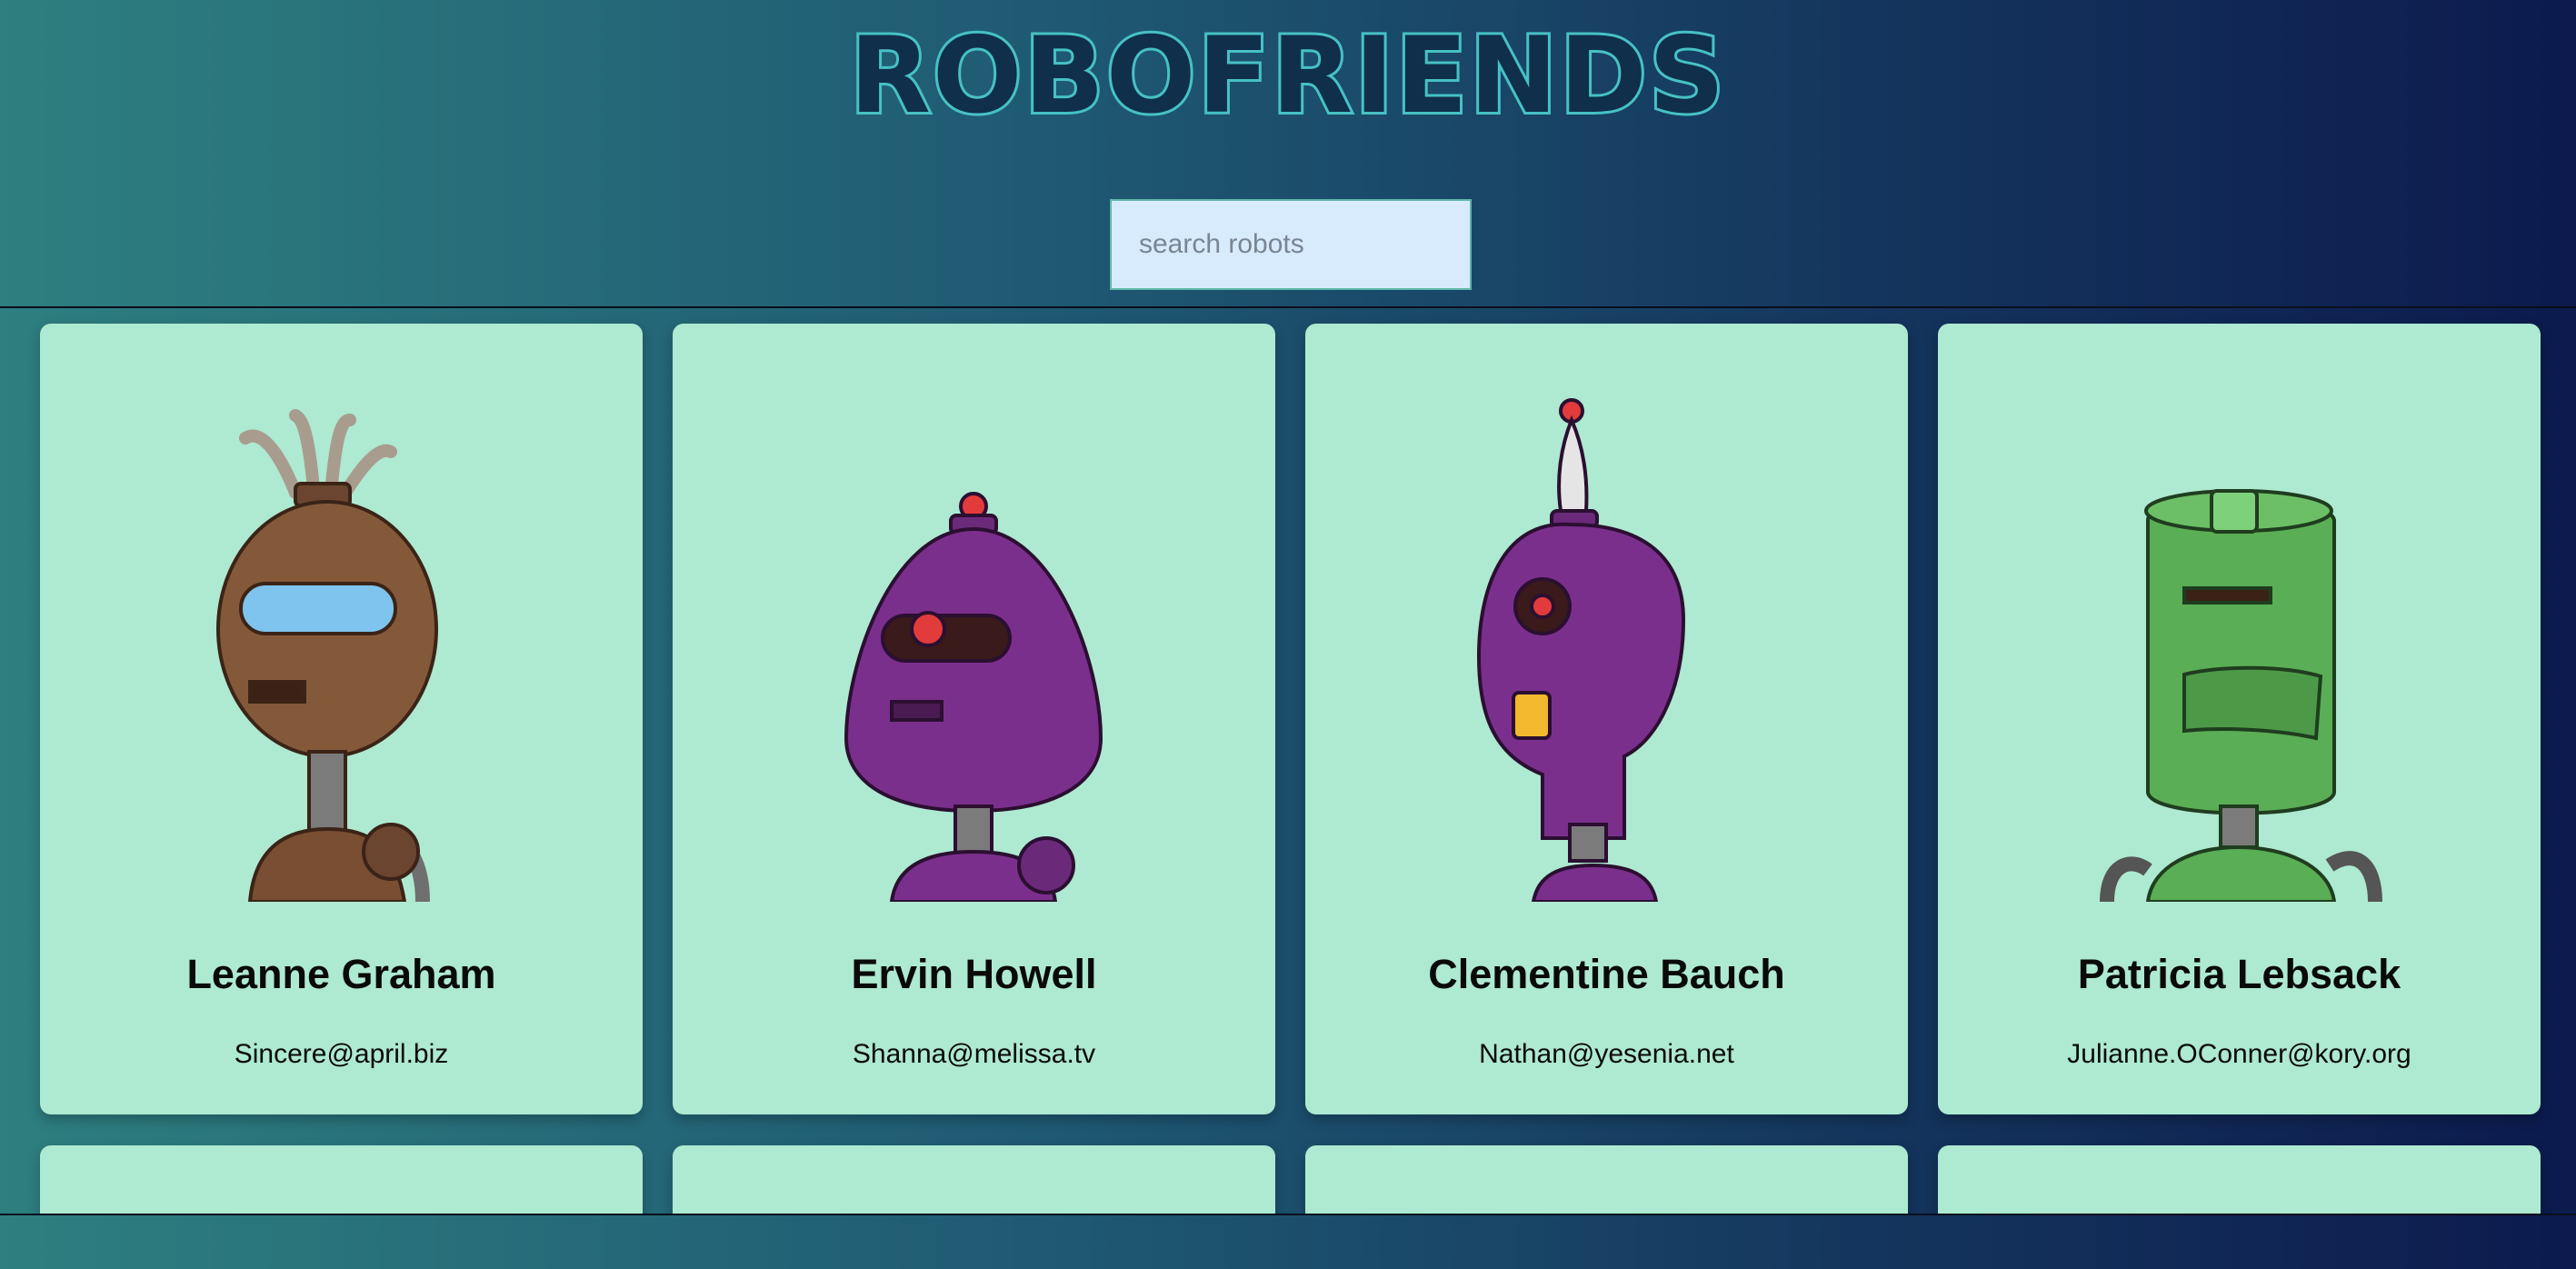 The image size is (2576, 1269). What do you see at coordinates (974, 974) in the screenshot?
I see `robot-name: Ervin Howell` at bounding box center [974, 974].